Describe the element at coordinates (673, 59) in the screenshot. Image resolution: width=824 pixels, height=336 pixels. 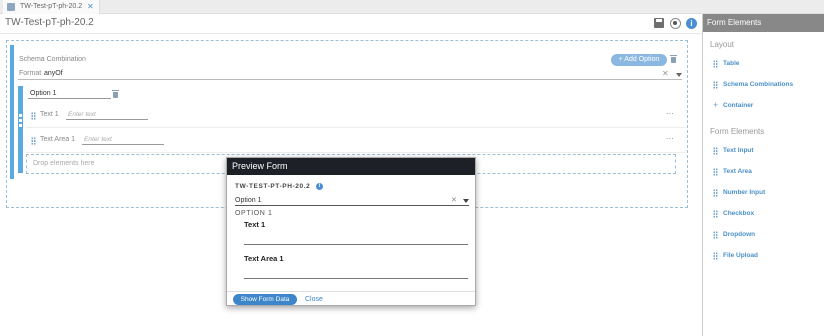
I see `delete-combination-icon` at that location.